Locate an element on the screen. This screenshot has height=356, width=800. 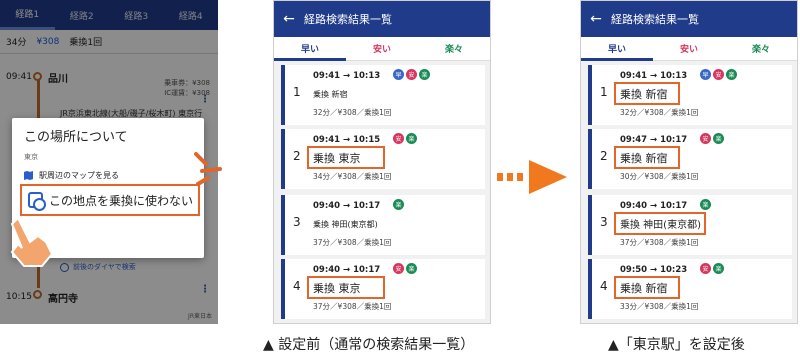
no-transfer-icon is located at coordinates (37, 201).